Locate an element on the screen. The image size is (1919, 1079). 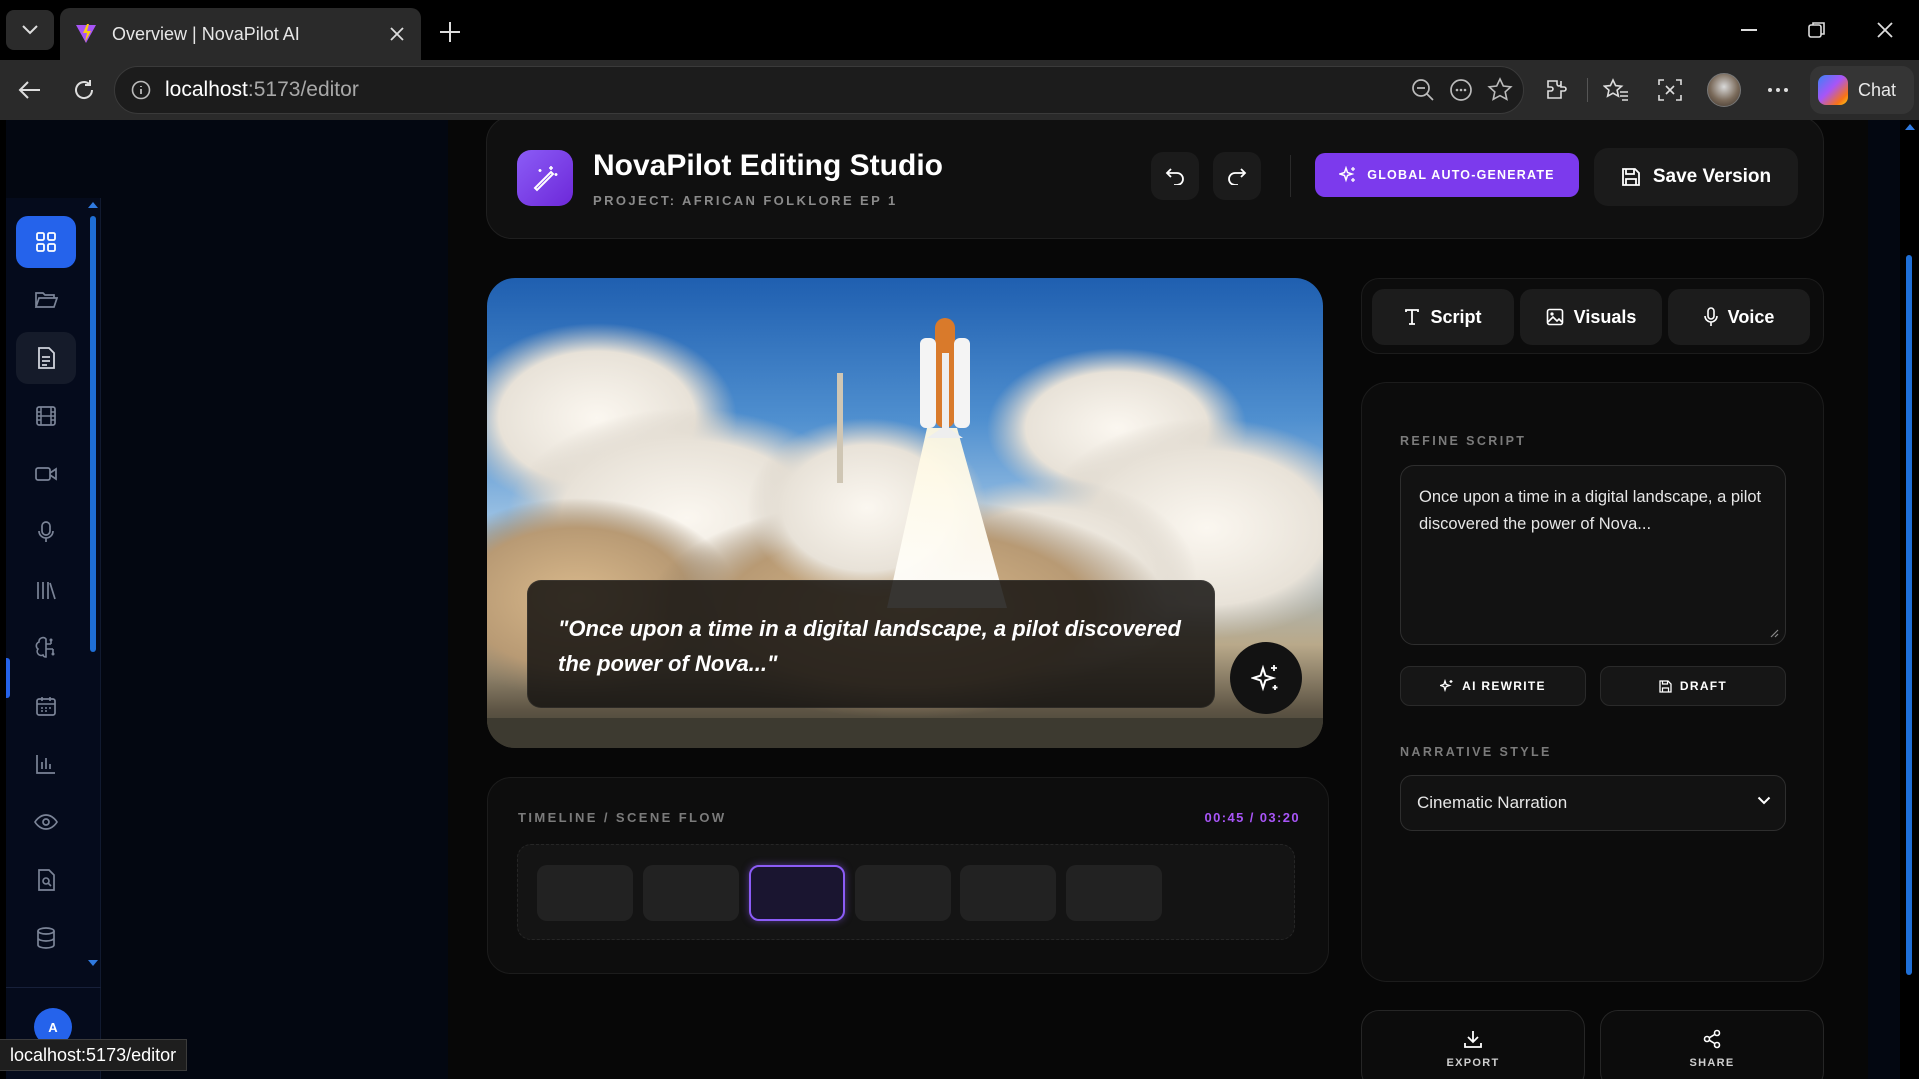
draft-label: DRAFT is located at coordinates (1703, 686).